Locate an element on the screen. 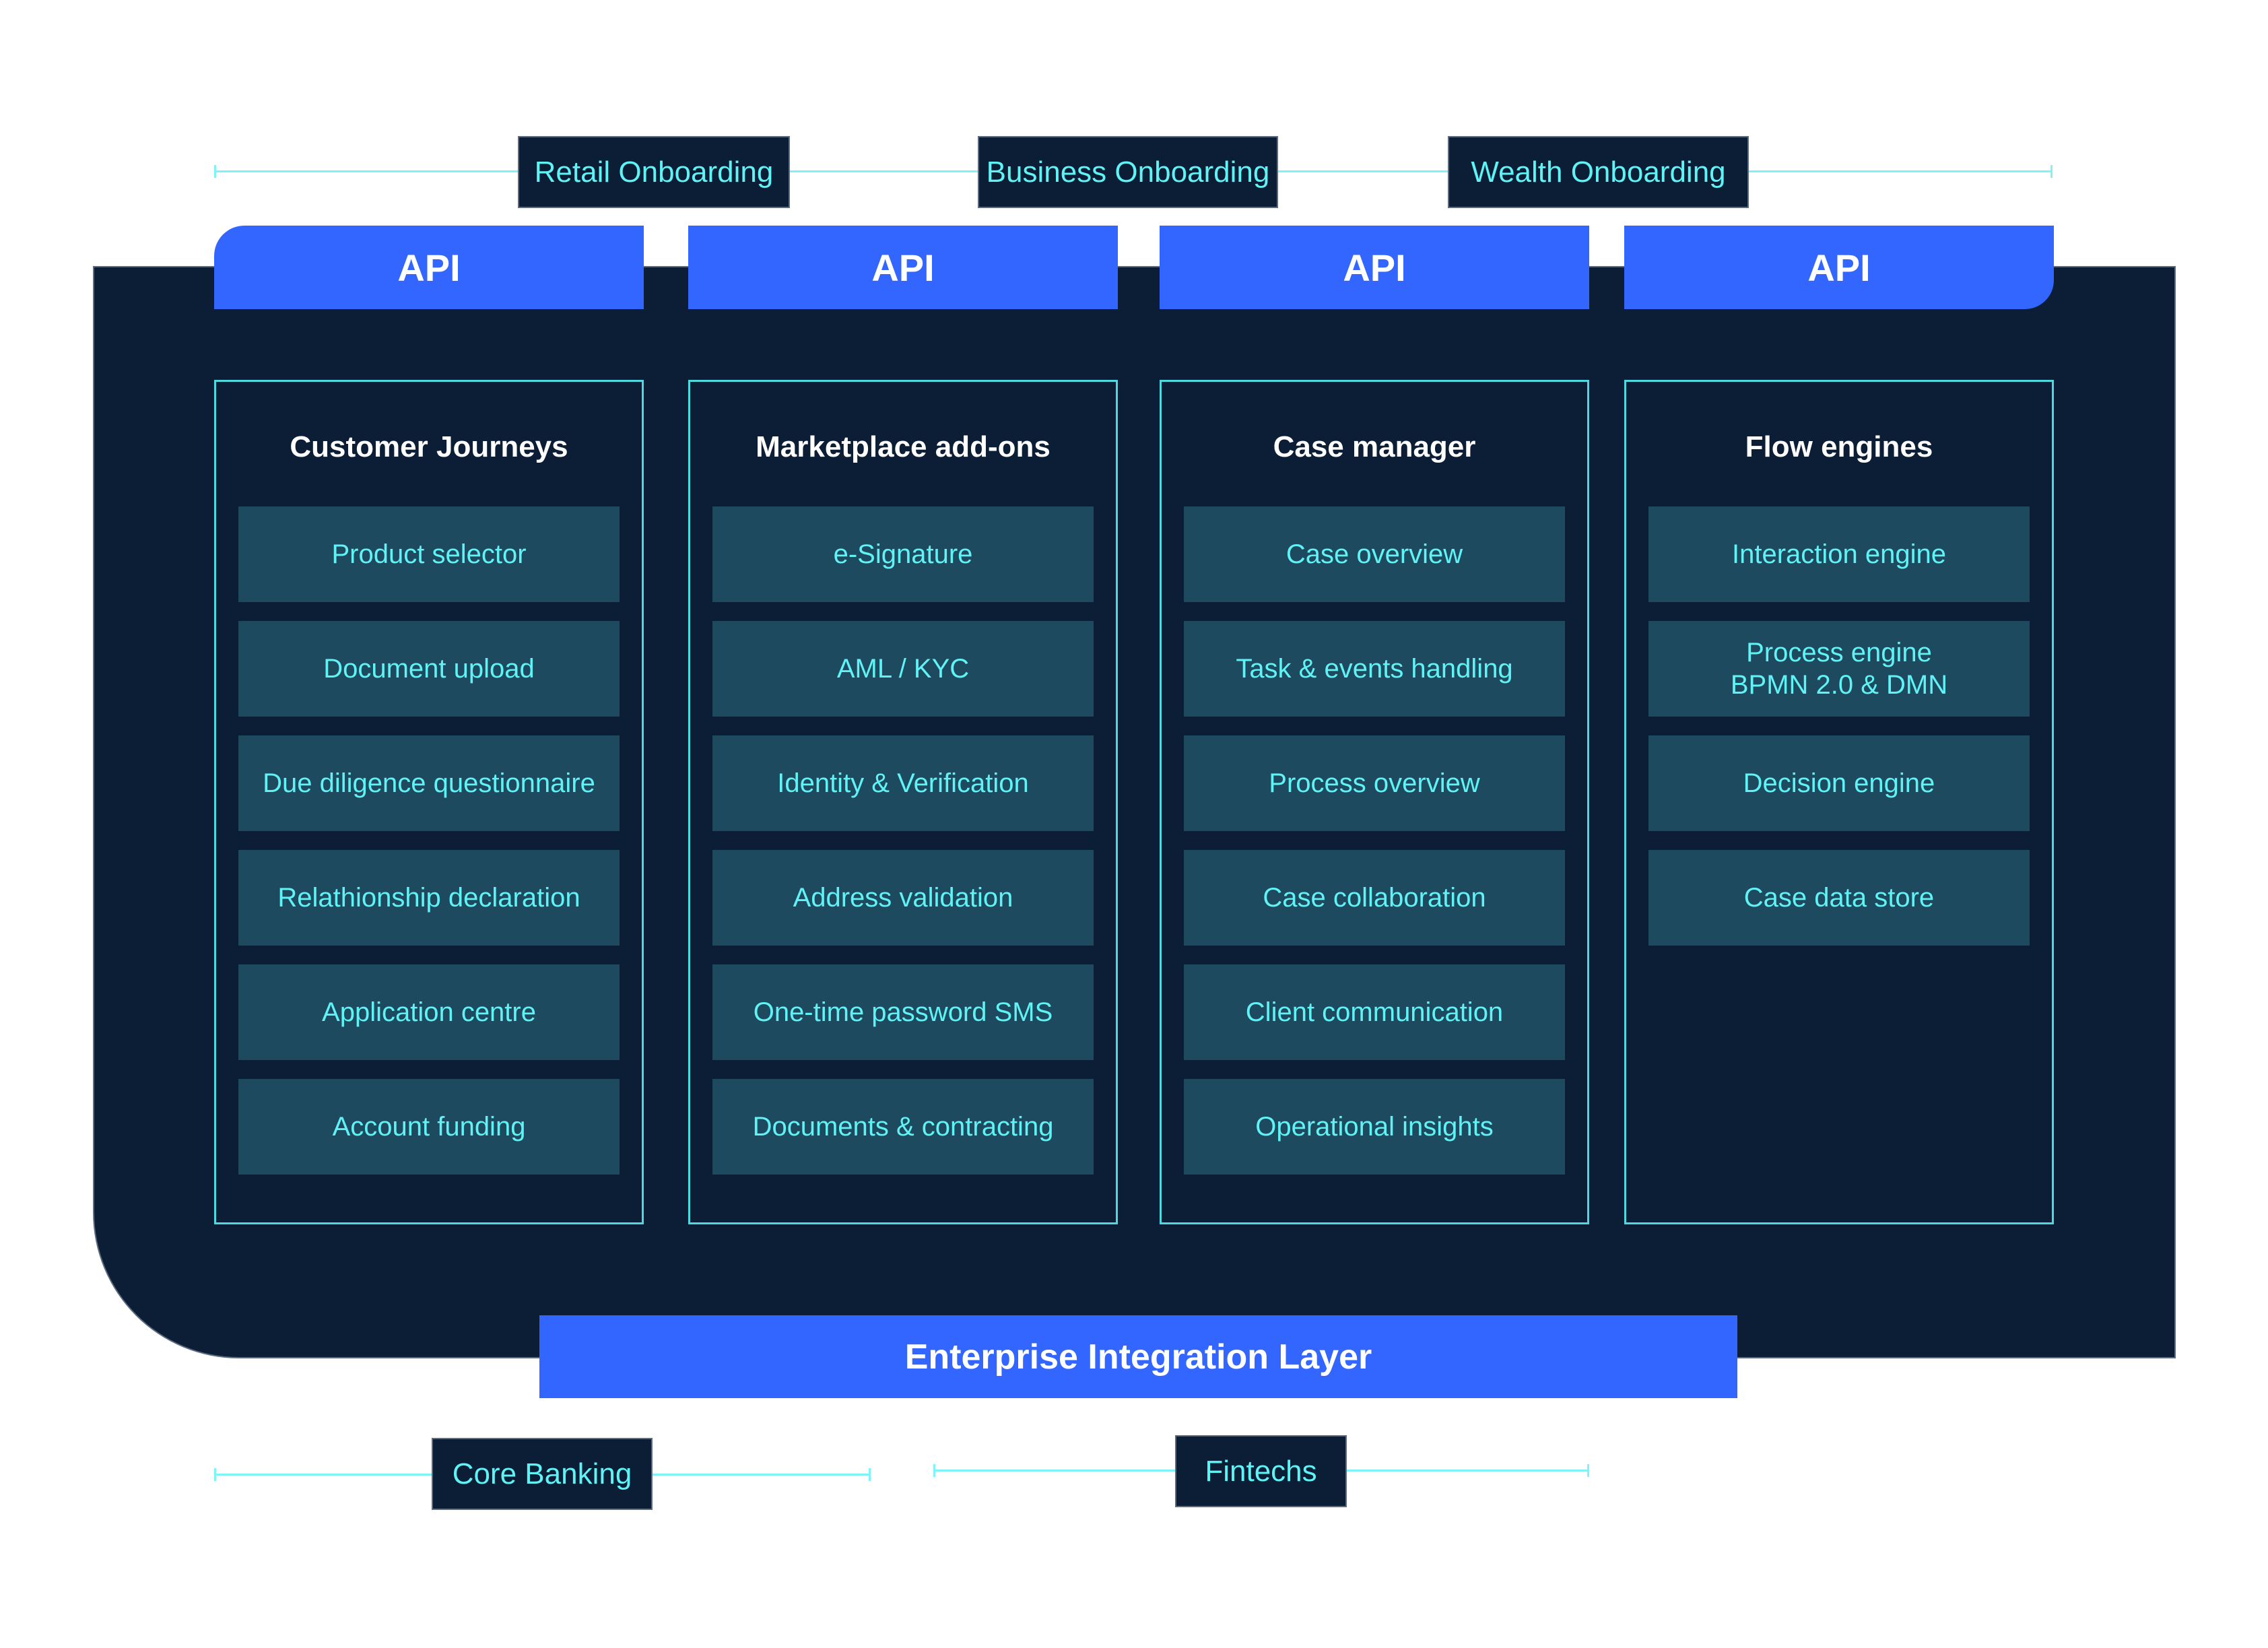 The image size is (2268, 1648). module-card: e-Signature is located at coordinates (903, 554).